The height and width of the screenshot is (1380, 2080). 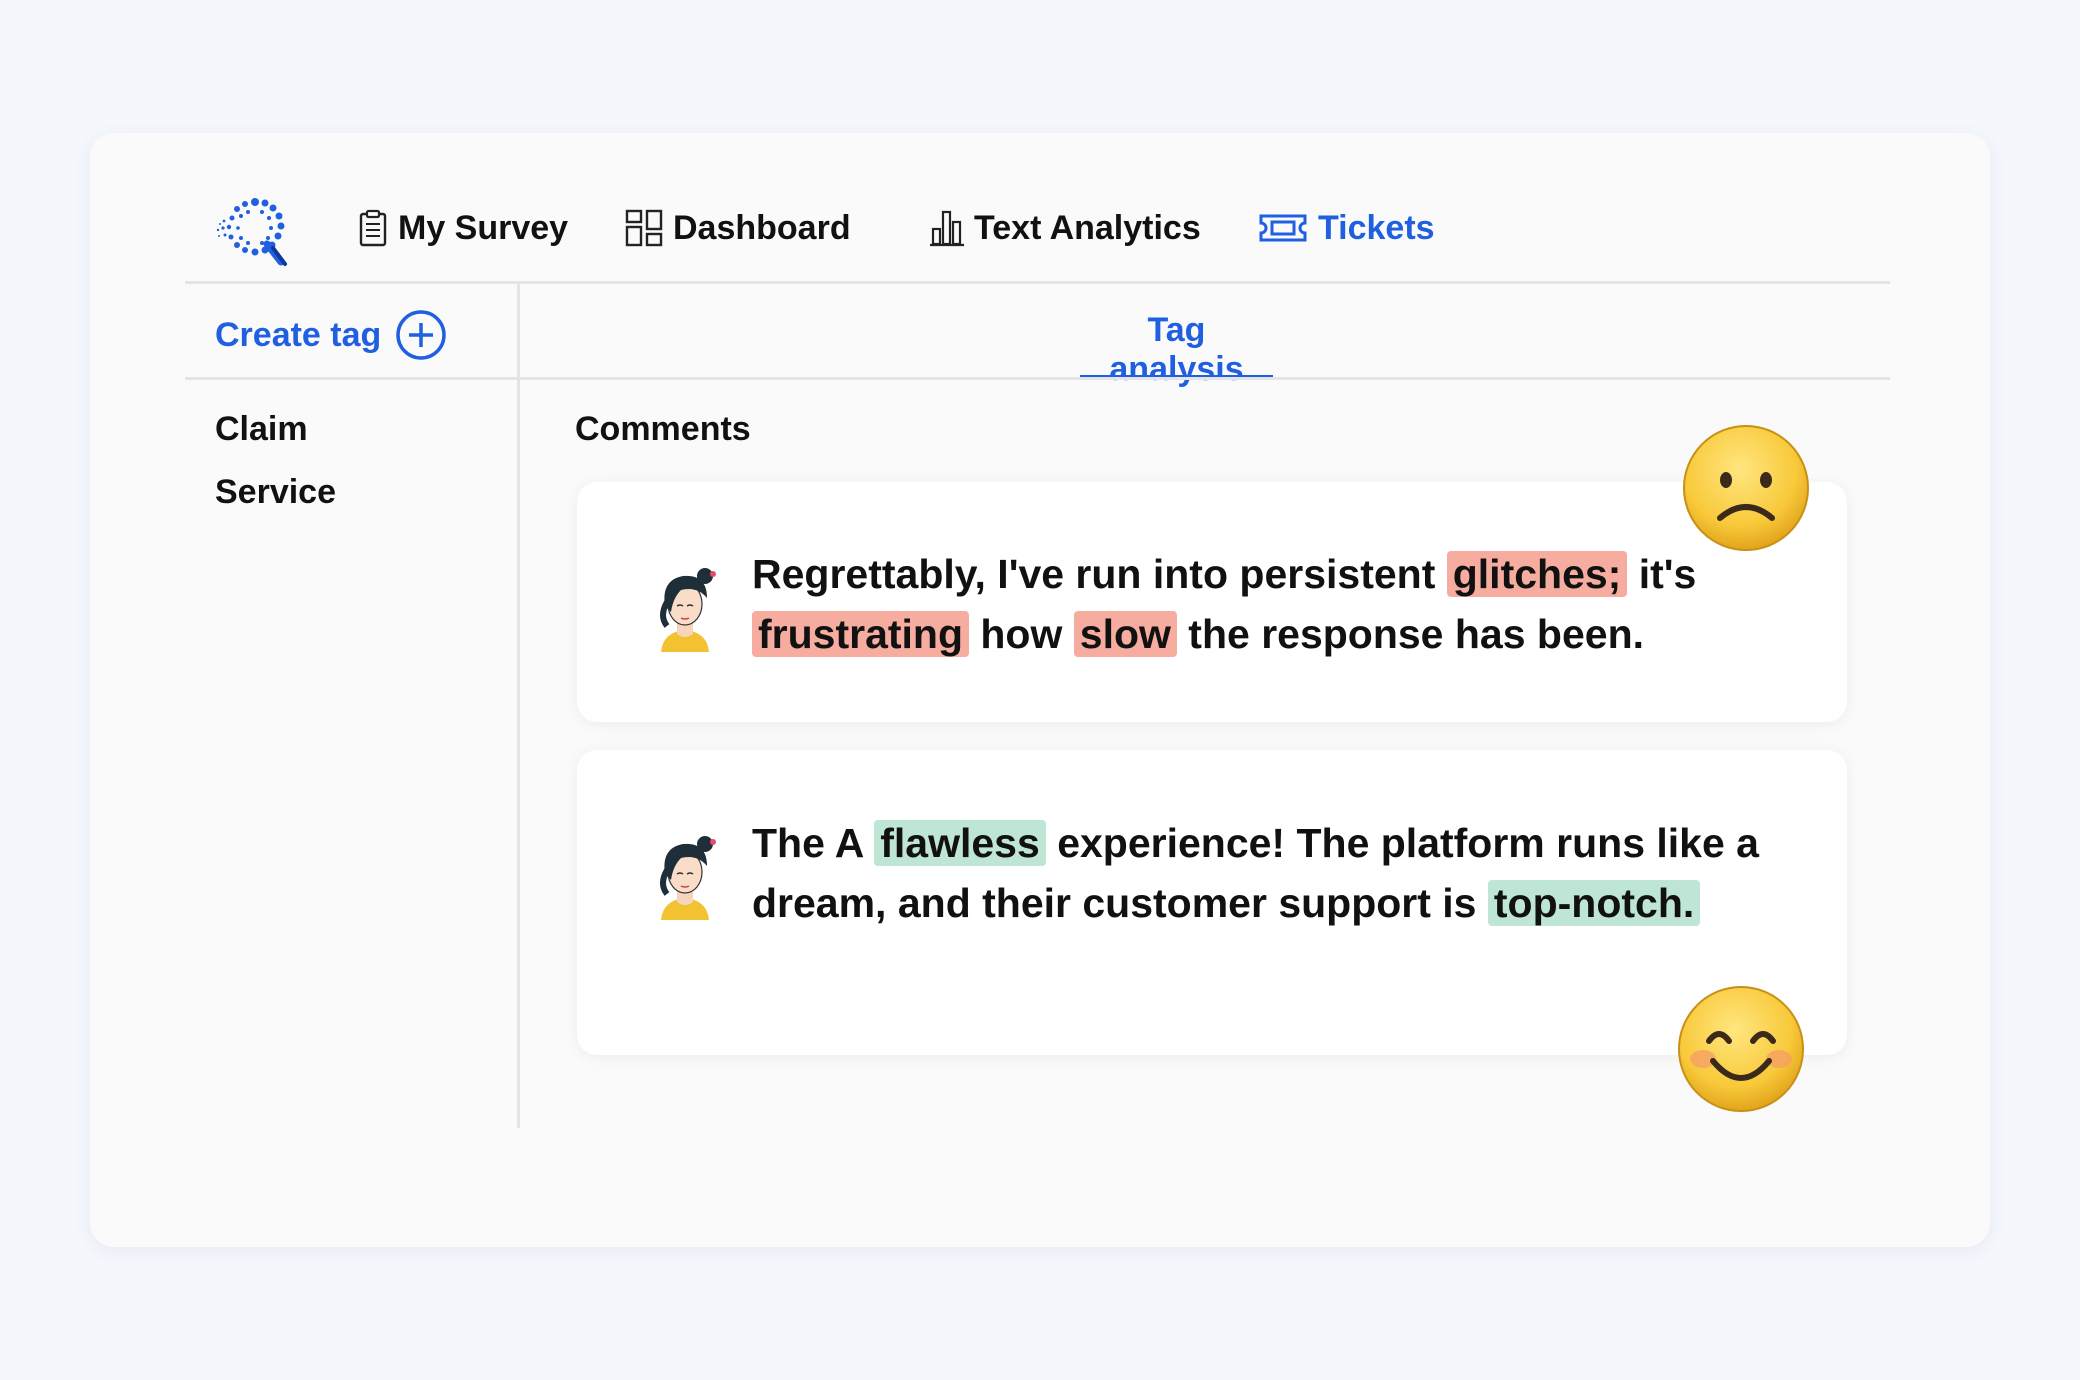 I want to click on negative-highlight: slow, so click(x=1125, y=634).